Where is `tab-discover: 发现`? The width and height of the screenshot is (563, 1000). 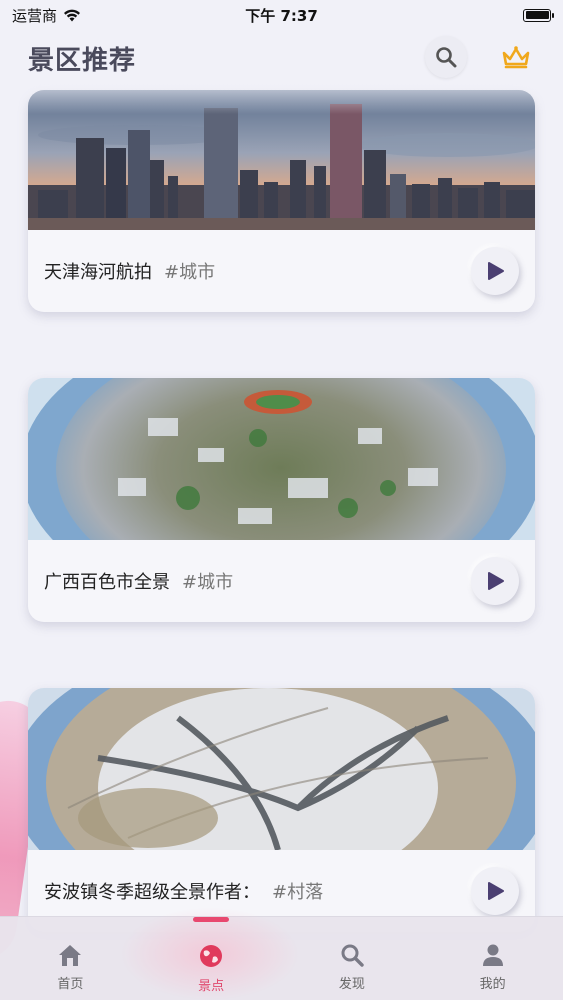 tab-discover: 发现 is located at coordinates (352, 958).